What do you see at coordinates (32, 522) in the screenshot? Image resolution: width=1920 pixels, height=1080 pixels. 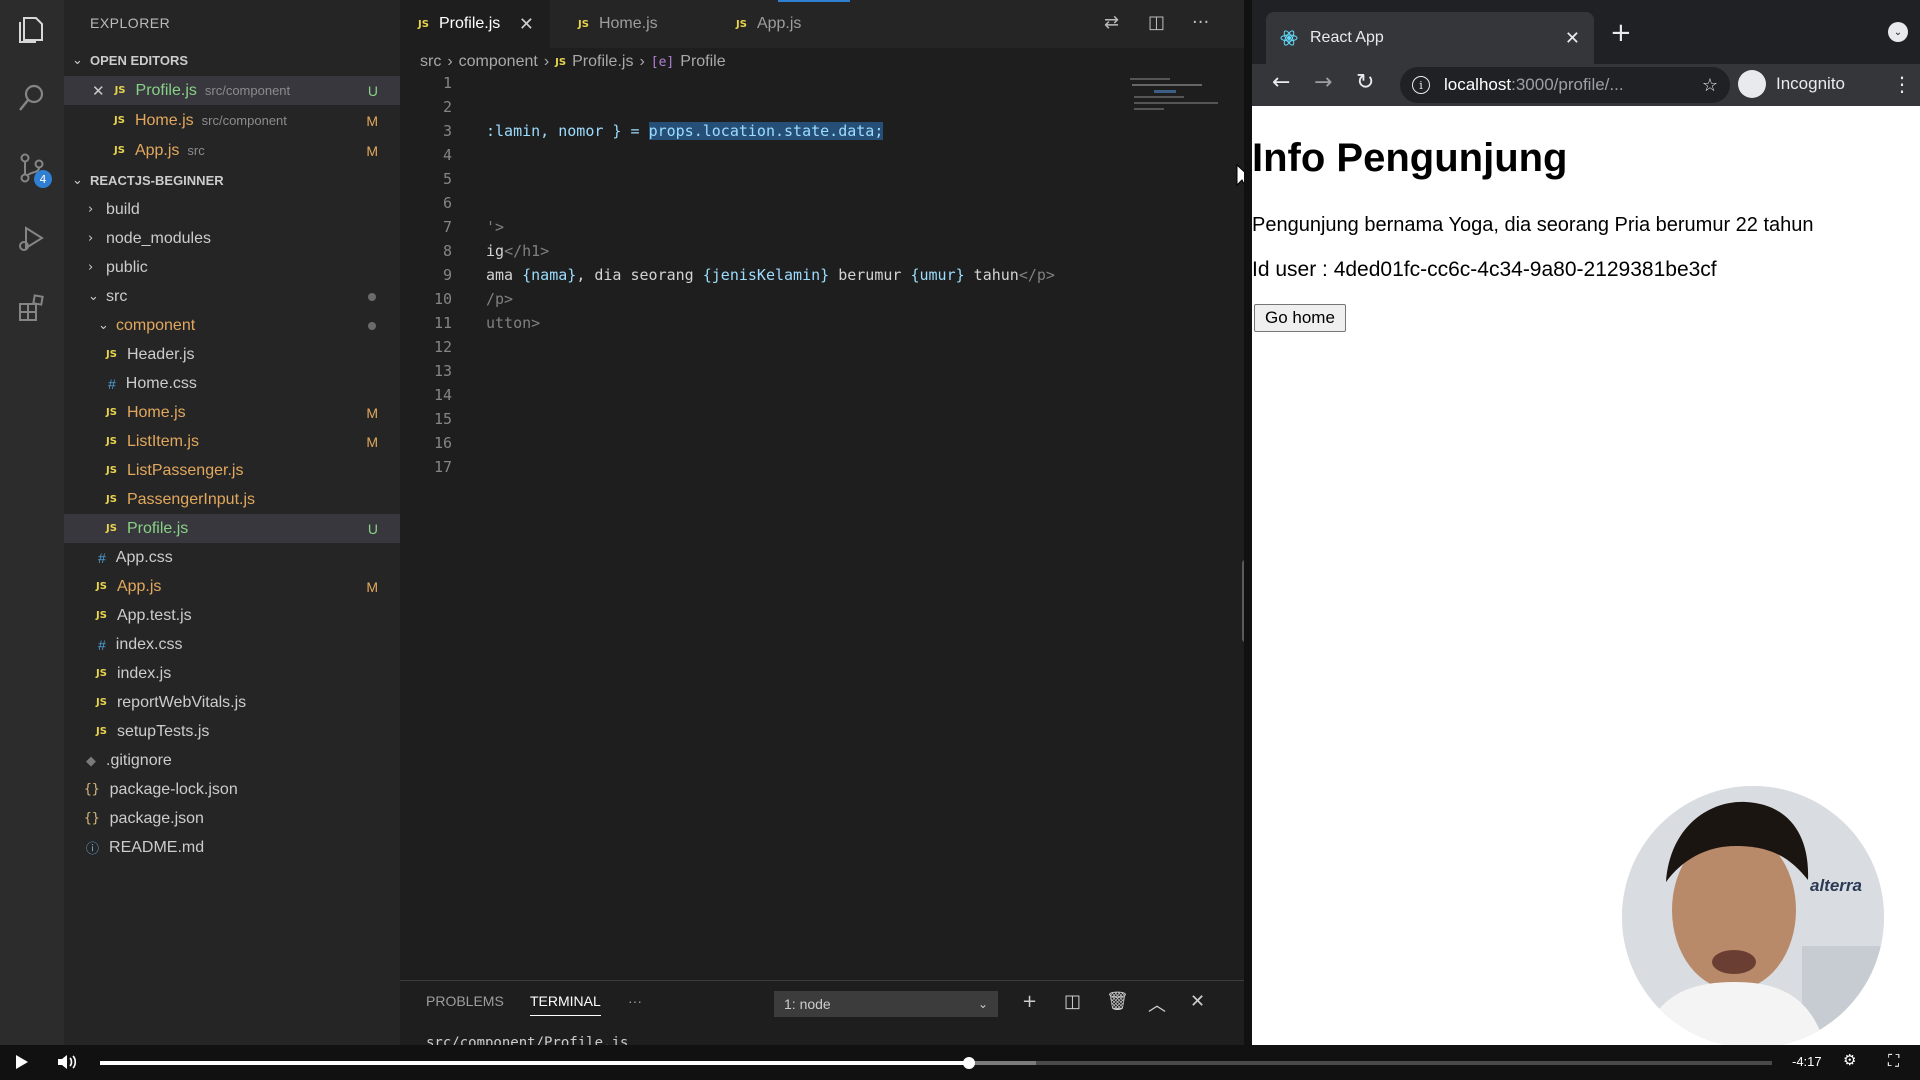 I see `activity-bar: 4` at bounding box center [32, 522].